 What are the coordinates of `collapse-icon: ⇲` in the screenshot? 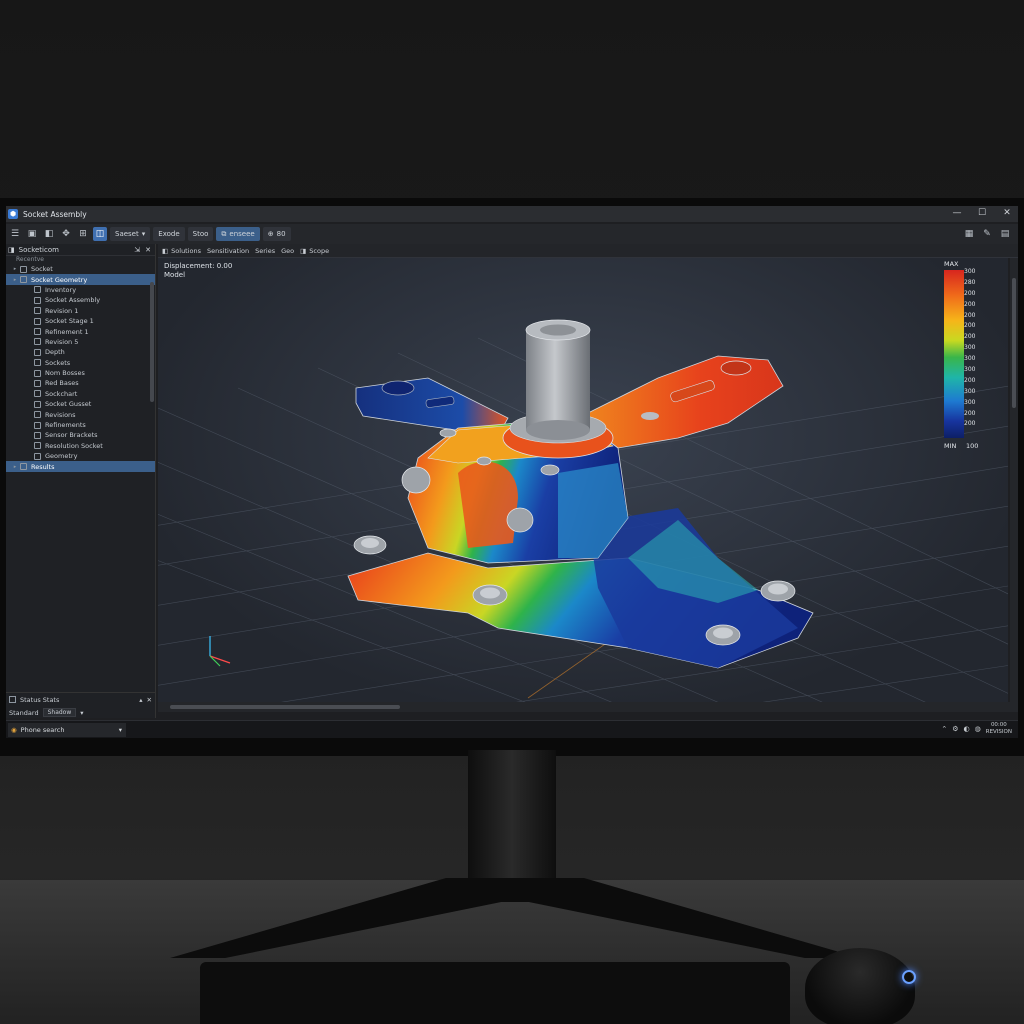 It's located at (137, 250).